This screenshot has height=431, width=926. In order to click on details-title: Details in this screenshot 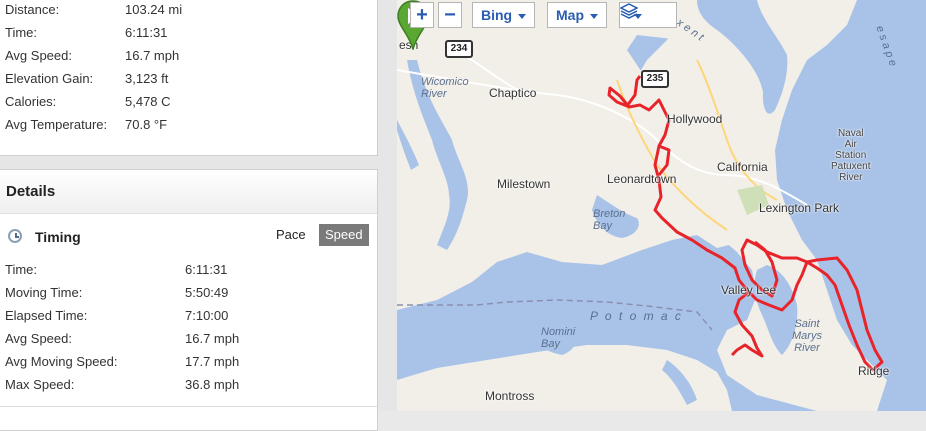, I will do `click(31, 191)`.